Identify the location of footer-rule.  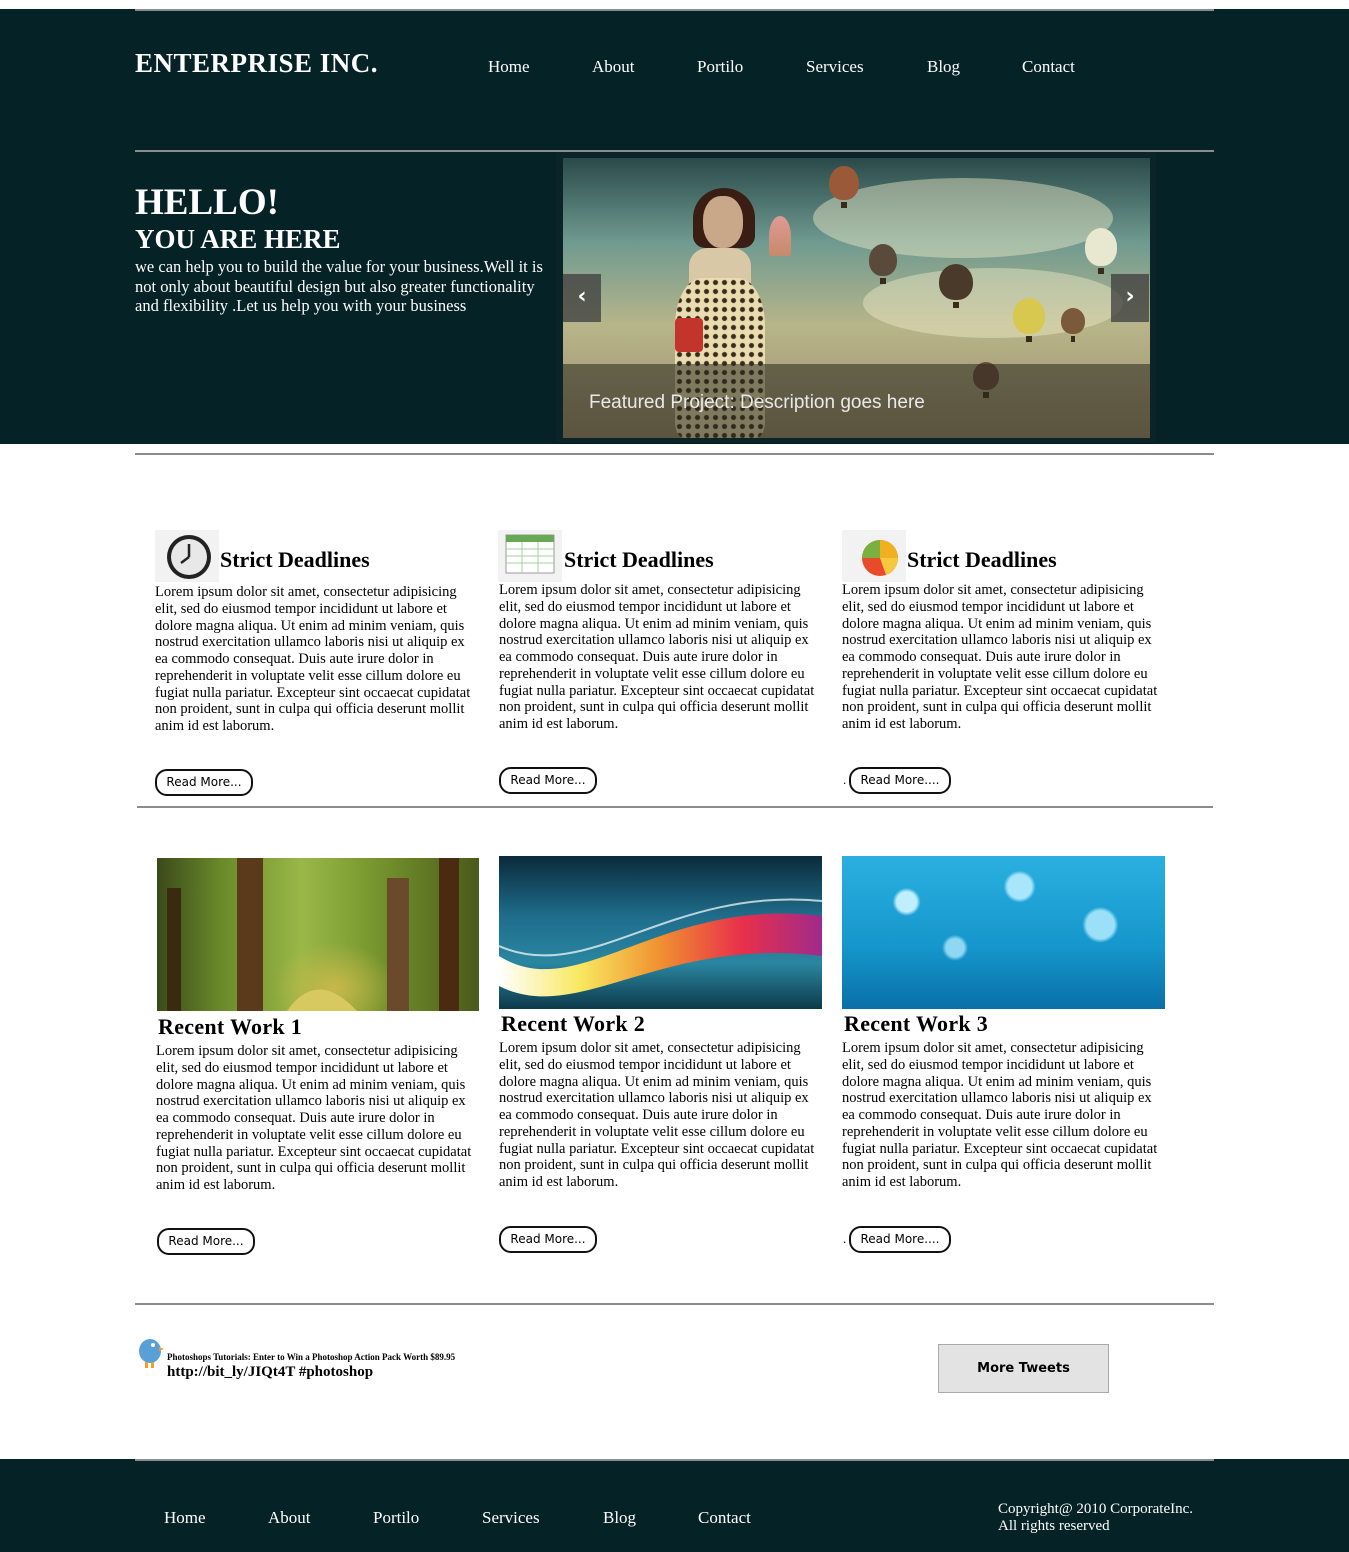
(674, 1460).